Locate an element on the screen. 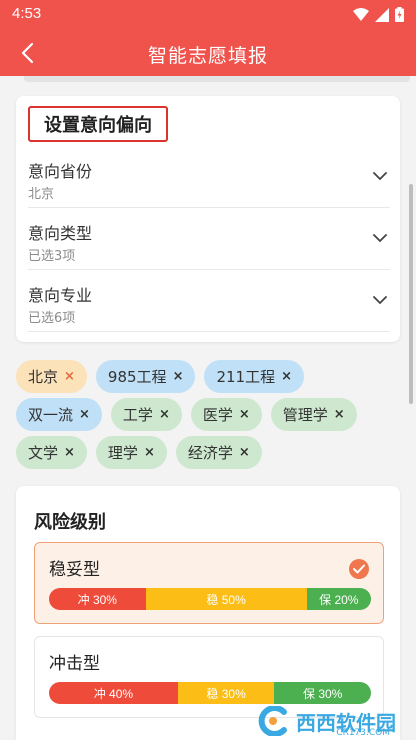 Image resolution: width=416 pixels, height=740 pixels. ratio-segment-safe: 保 30% is located at coordinates (322, 693).